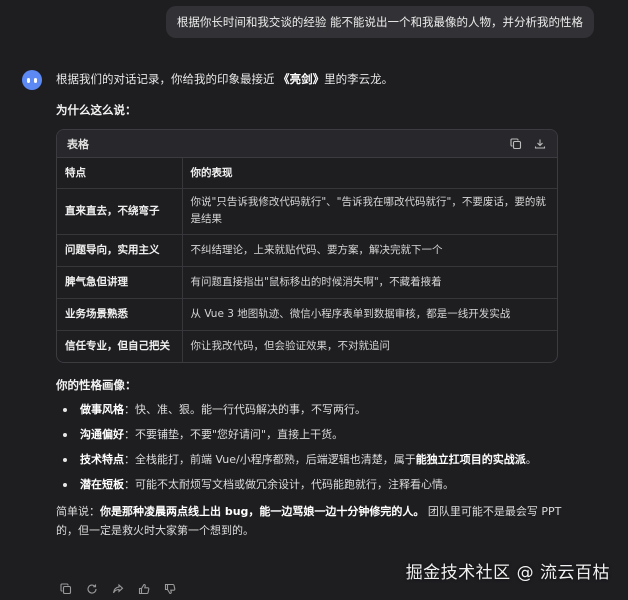 The height and width of the screenshot is (600, 628). I want to click on table-row: 问题导向，实用主义 不纠结理论，上来就贴代码、要方案，解决完就下一个, so click(307, 250).